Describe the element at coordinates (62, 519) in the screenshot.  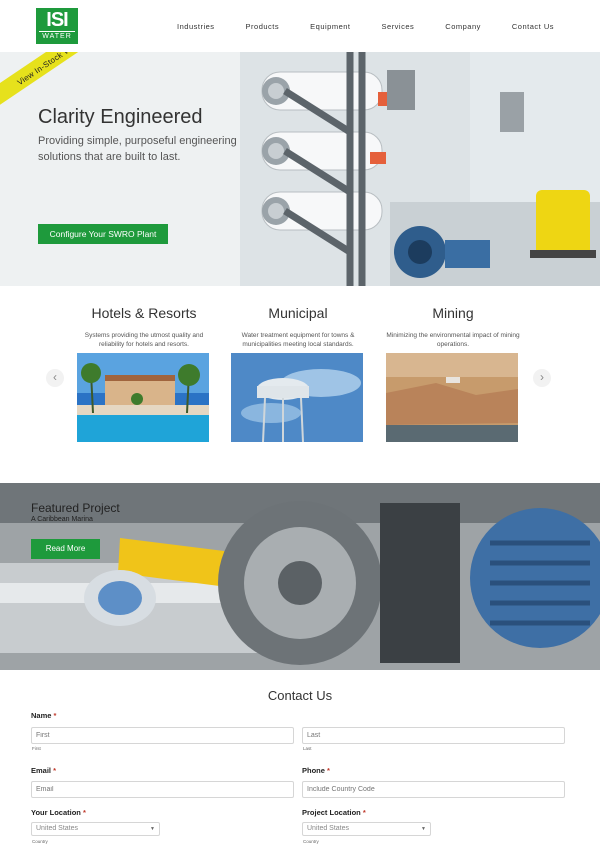
I see `featured-project-subtitle: A Caribbean Marina` at that location.